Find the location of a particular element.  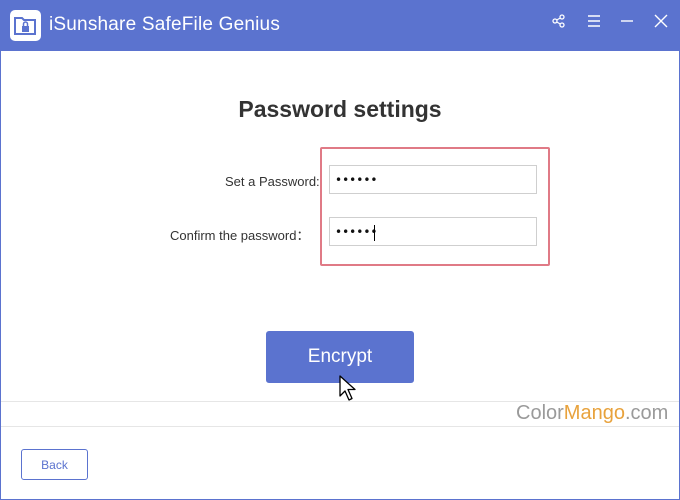

password-label: Set a Password: is located at coordinates (272, 181).